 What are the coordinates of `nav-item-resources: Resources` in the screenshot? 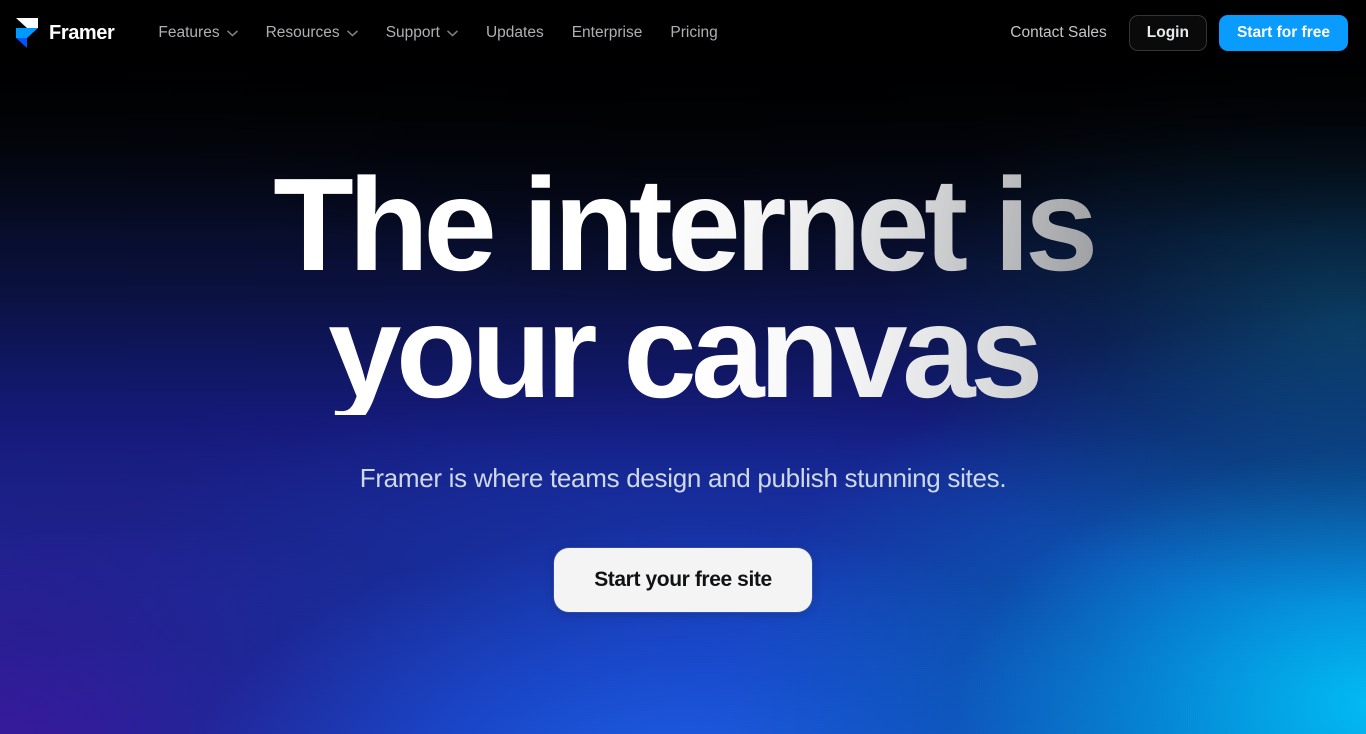 It's located at (312, 33).